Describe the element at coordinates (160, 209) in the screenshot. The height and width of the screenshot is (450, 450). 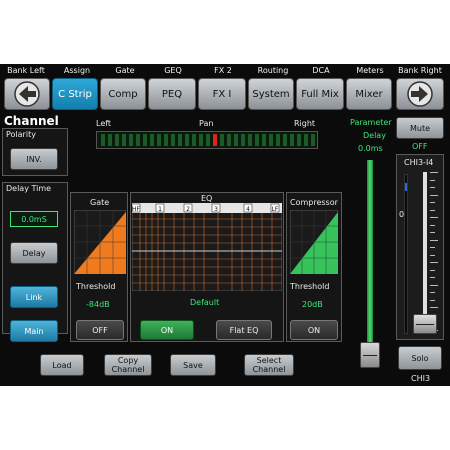
I see `eq-band-label: 1` at that location.